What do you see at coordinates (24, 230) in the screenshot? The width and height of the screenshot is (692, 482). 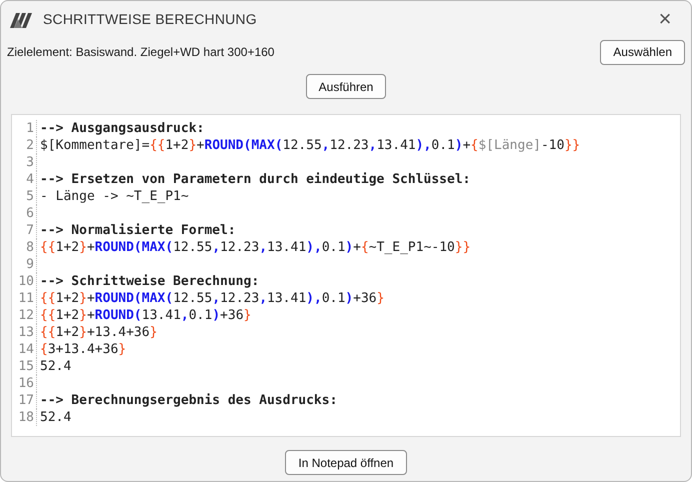 I see `line-number: 7` at bounding box center [24, 230].